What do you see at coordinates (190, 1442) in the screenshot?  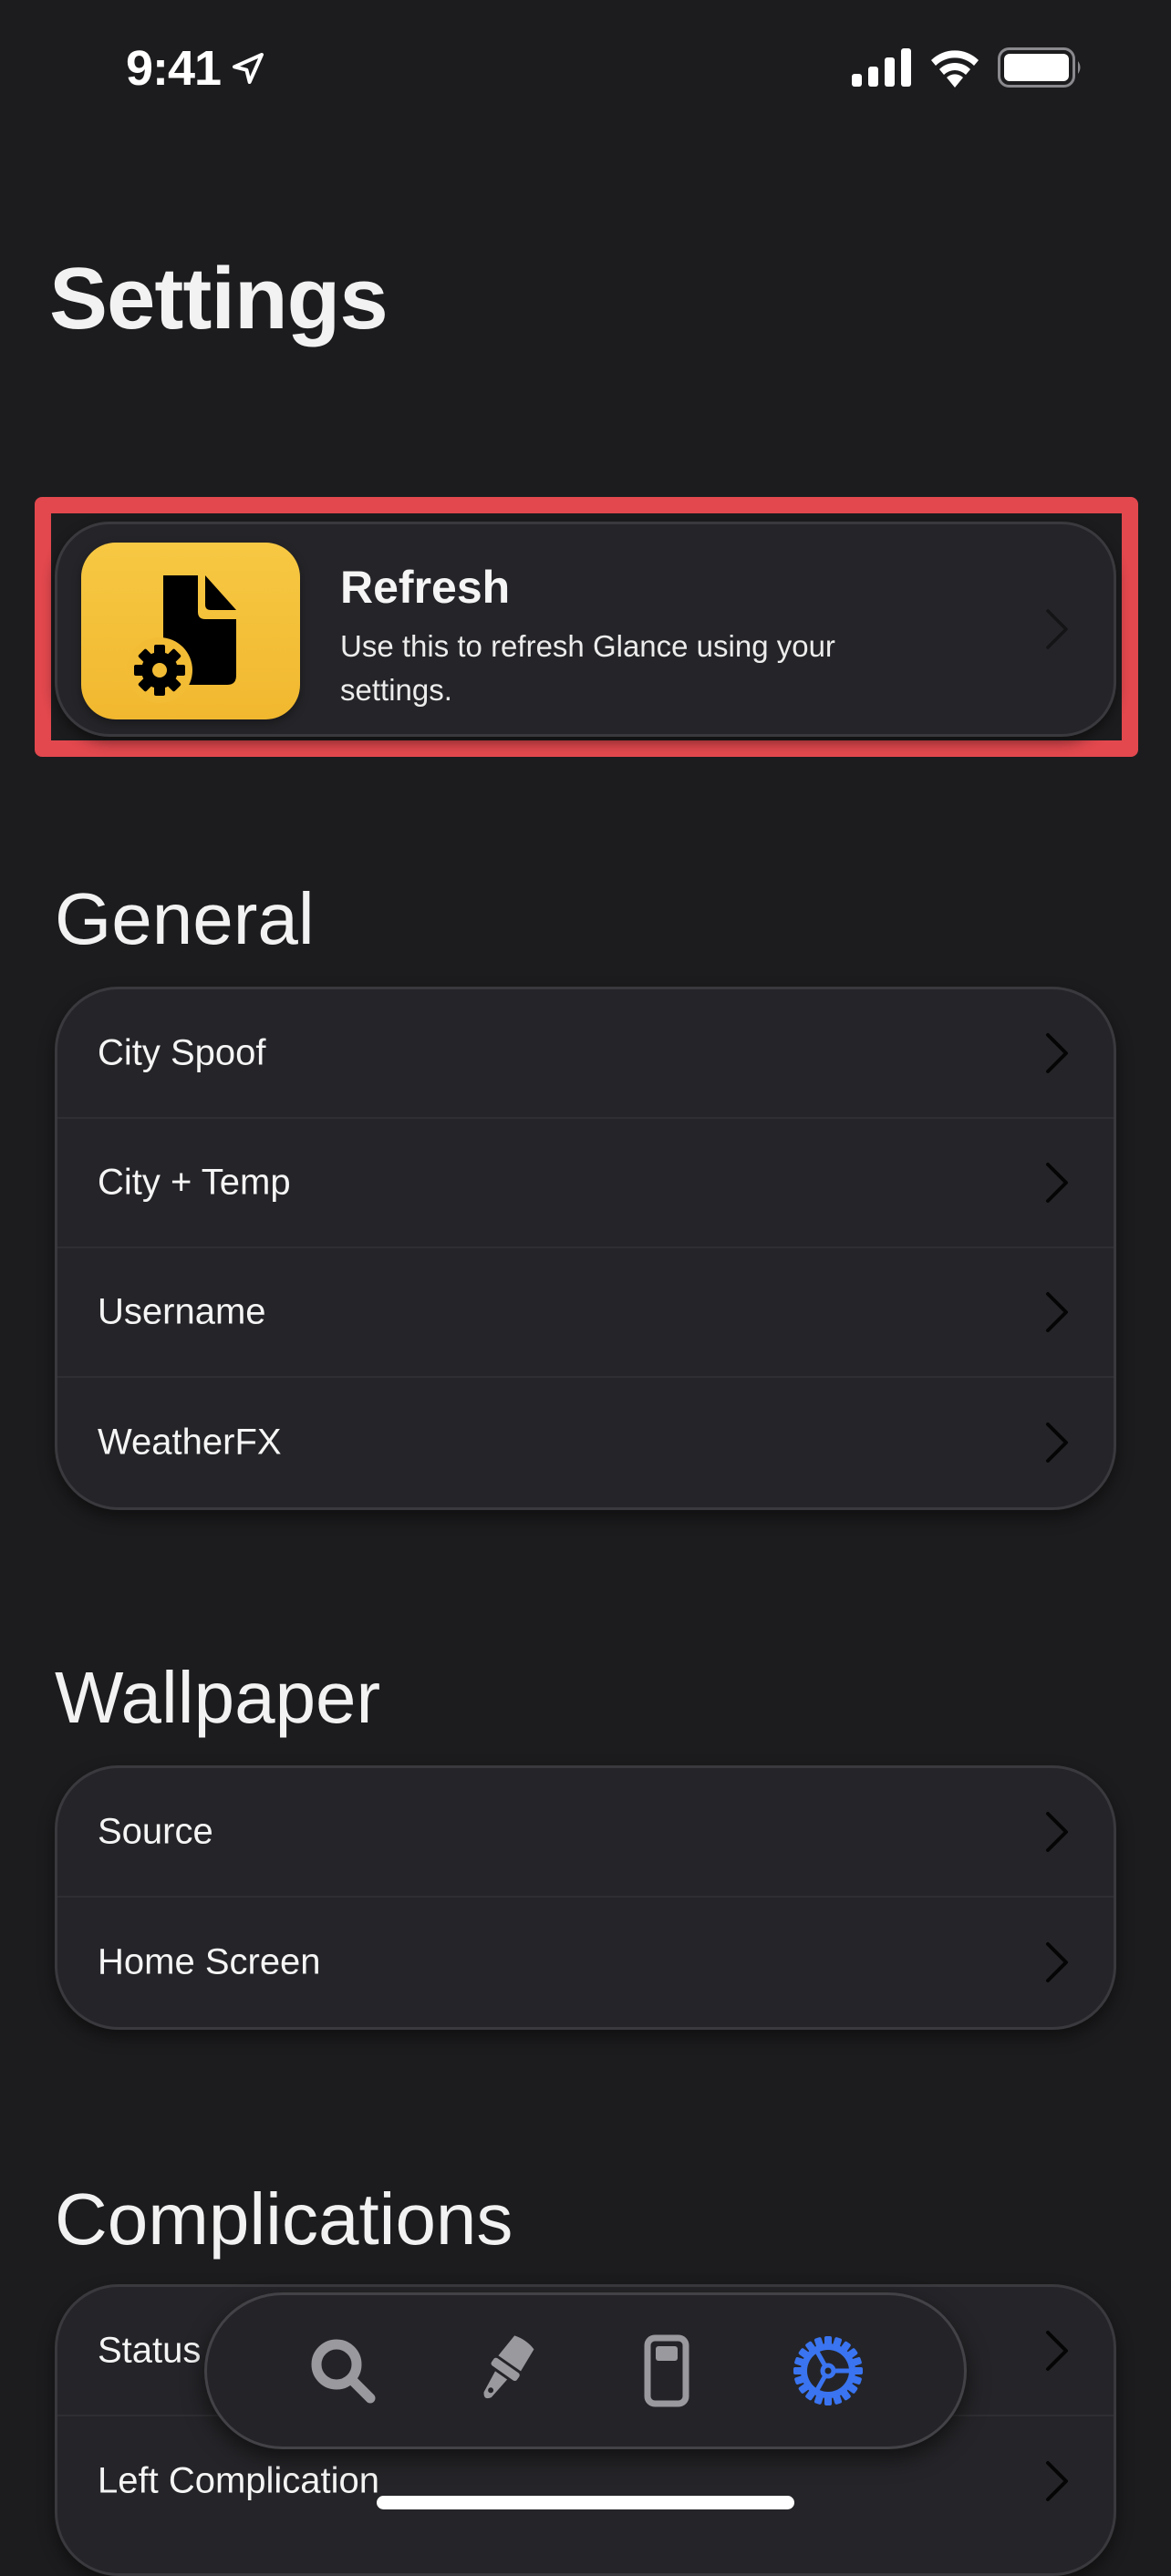 I see `row-label: WeatherFX` at bounding box center [190, 1442].